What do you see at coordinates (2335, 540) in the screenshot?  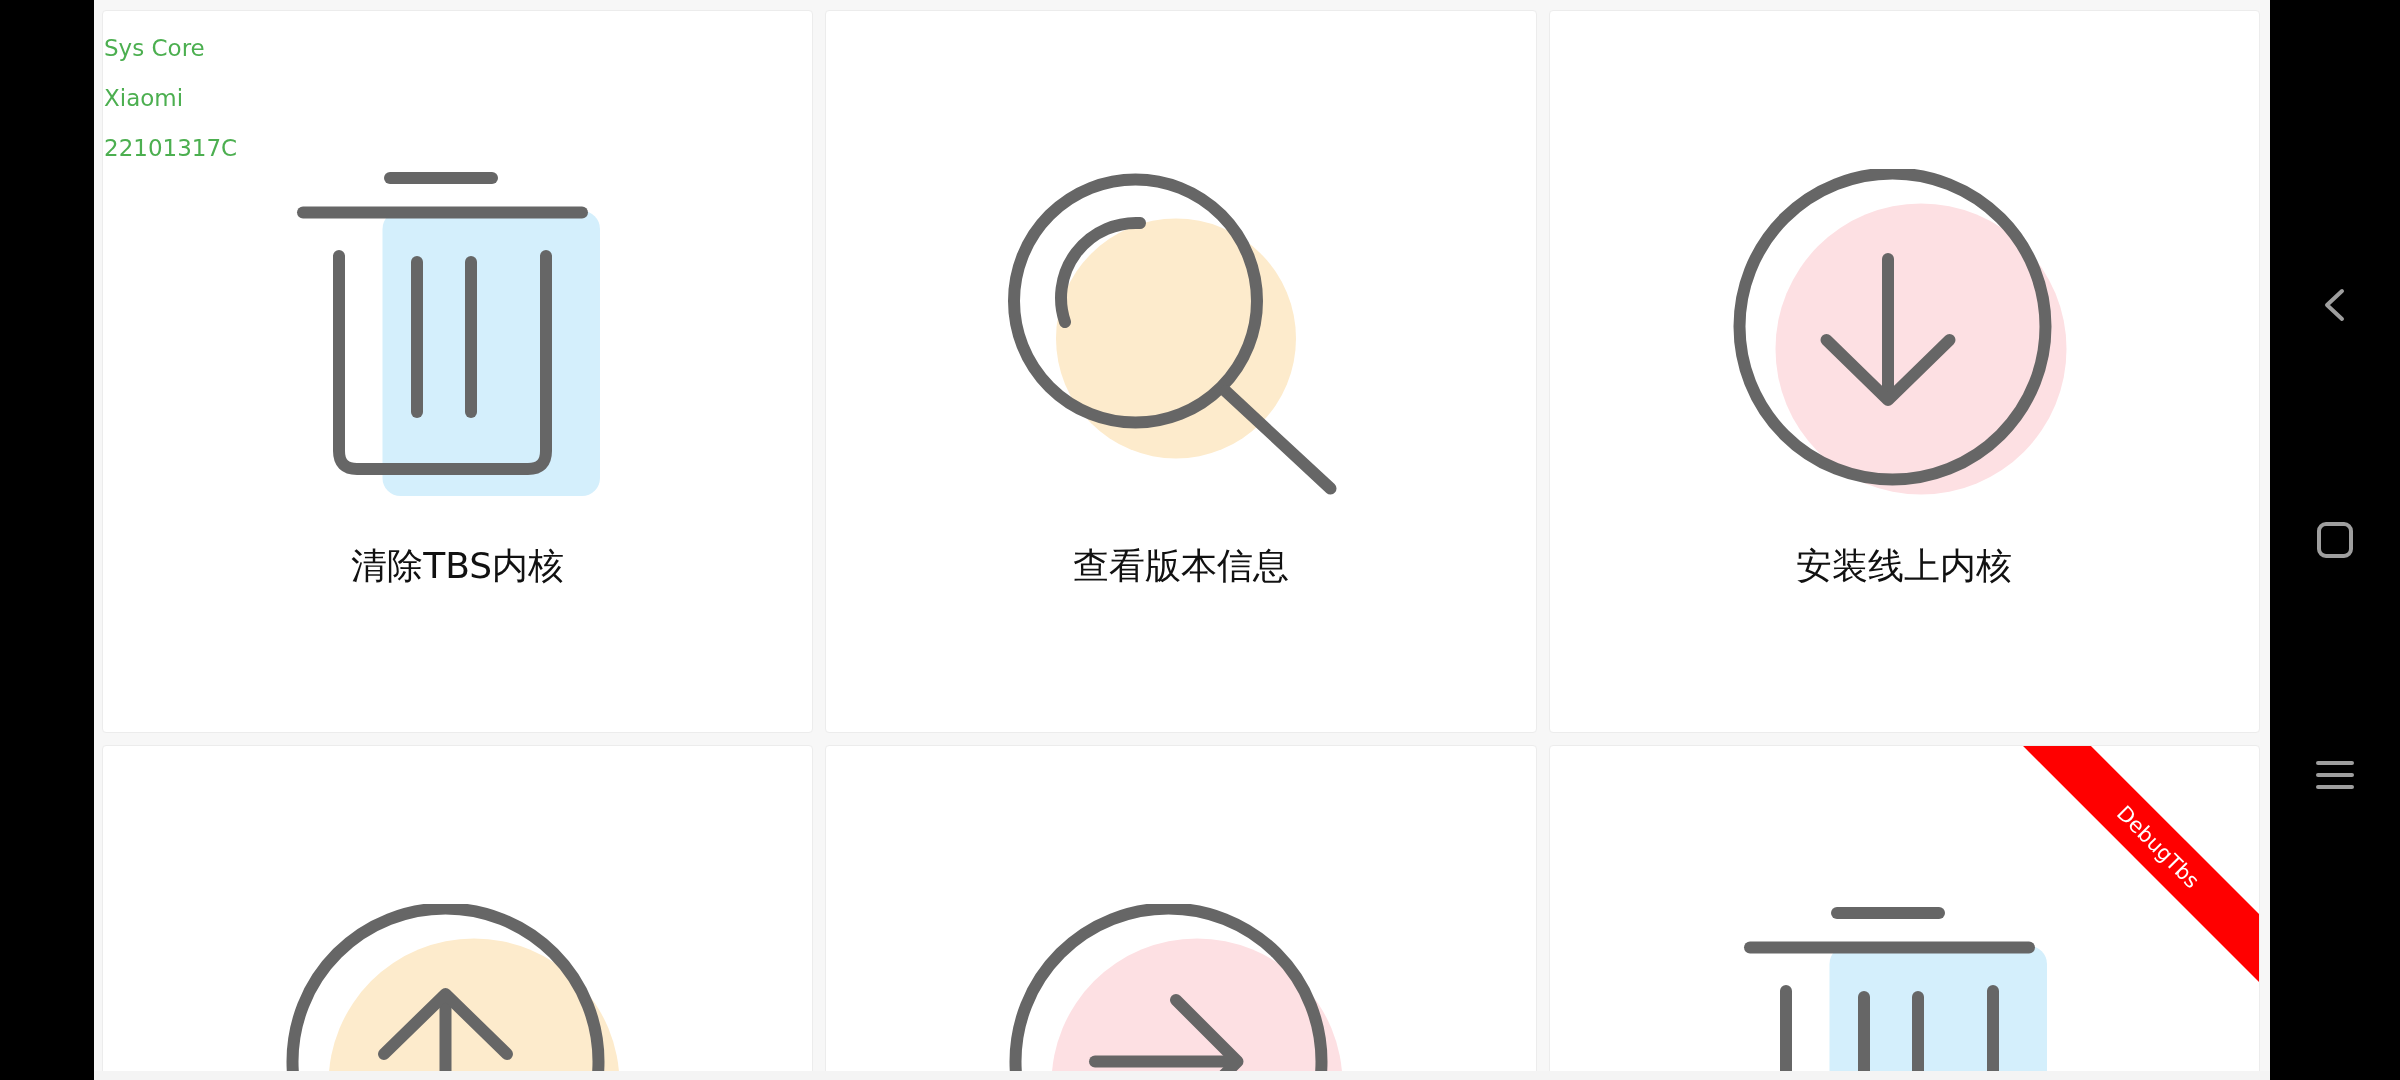 I see `home-icon` at bounding box center [2335, 540].